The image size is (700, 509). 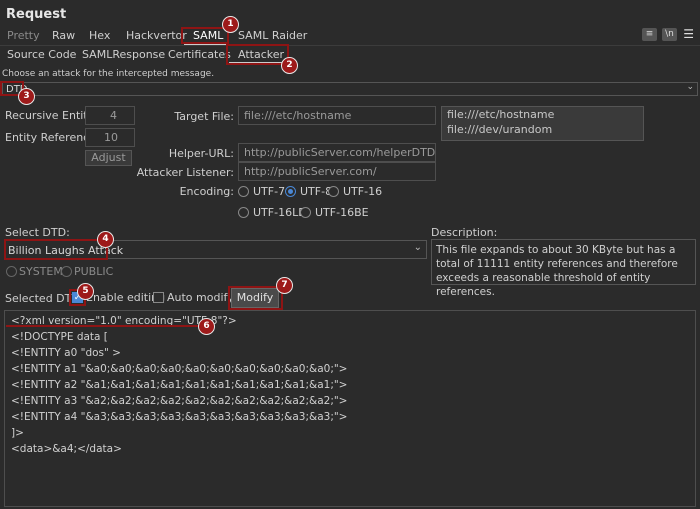 What do you see at coordinates (333, 191) in the screenshot?
I see `encoding-utf16-radio` at bounding box center [333, 191].